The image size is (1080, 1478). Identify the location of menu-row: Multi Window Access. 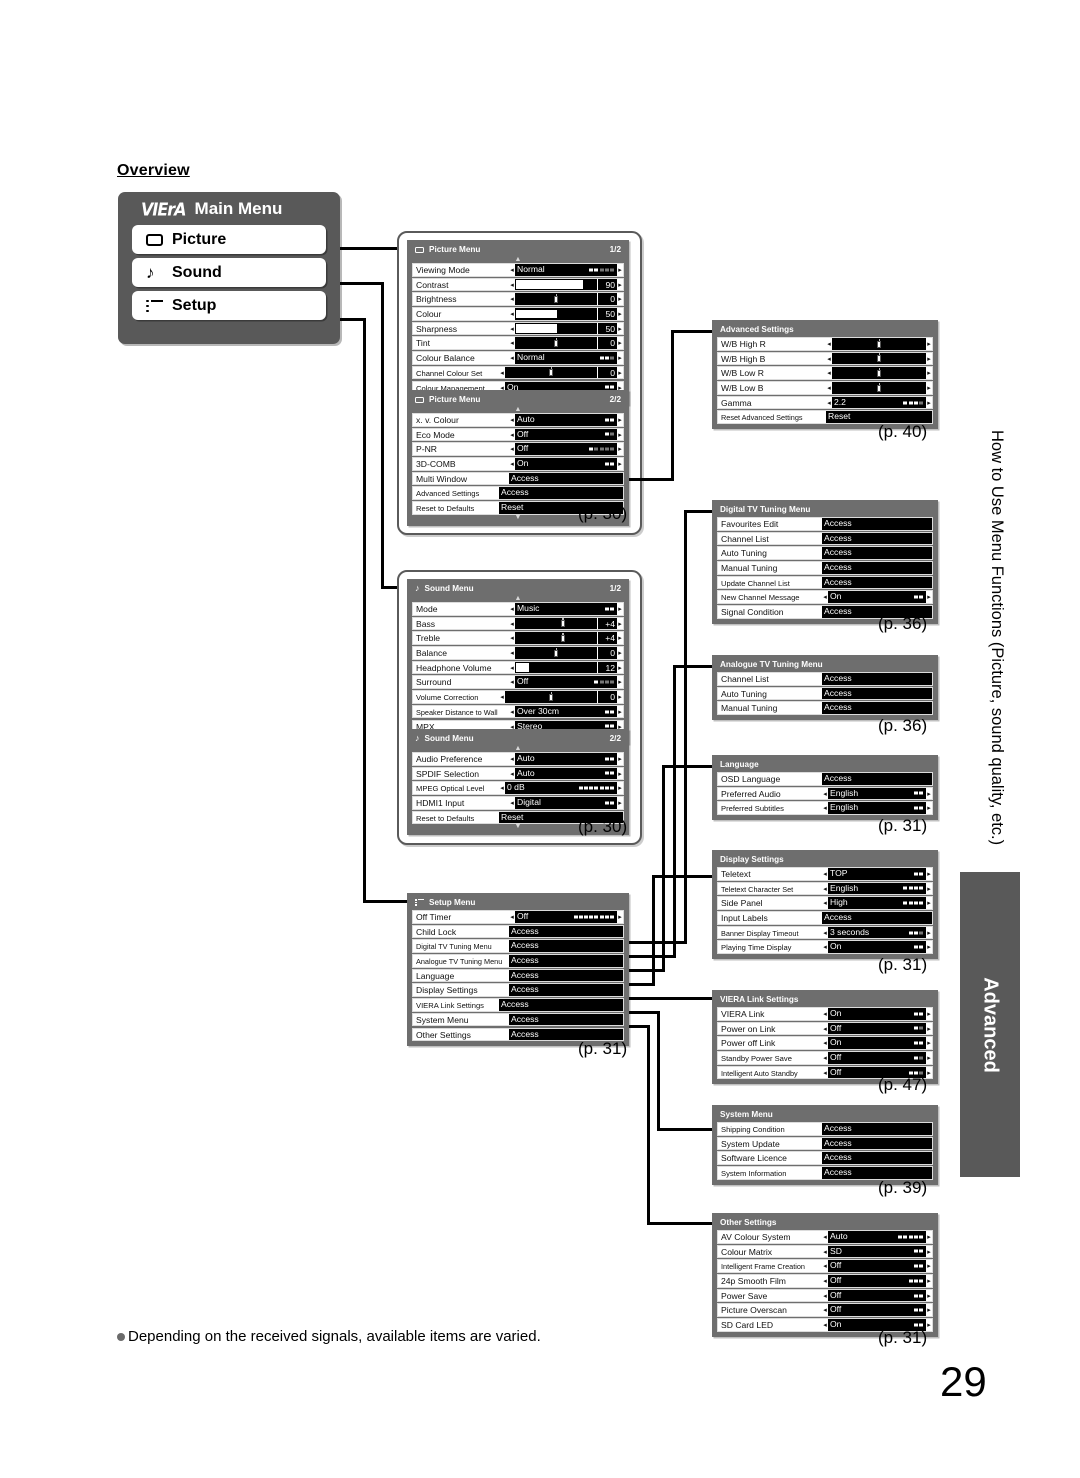
(518, 478).